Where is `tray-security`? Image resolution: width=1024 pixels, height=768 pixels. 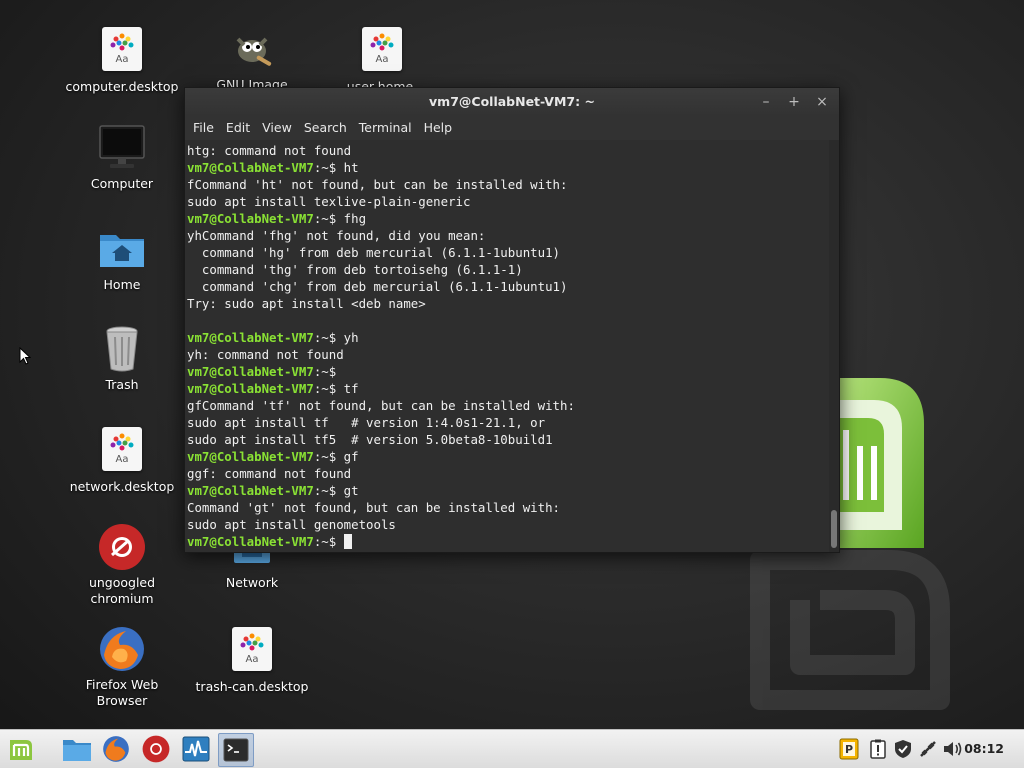
tray-security is located at coordinates (903, 749).